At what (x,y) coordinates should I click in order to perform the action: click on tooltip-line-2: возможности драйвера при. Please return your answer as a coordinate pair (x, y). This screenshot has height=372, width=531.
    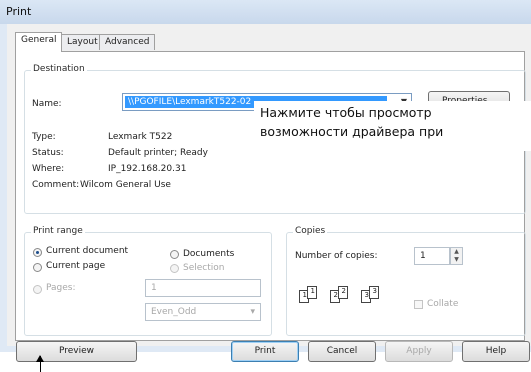
    Looking at the image, I should click on (352, 131).